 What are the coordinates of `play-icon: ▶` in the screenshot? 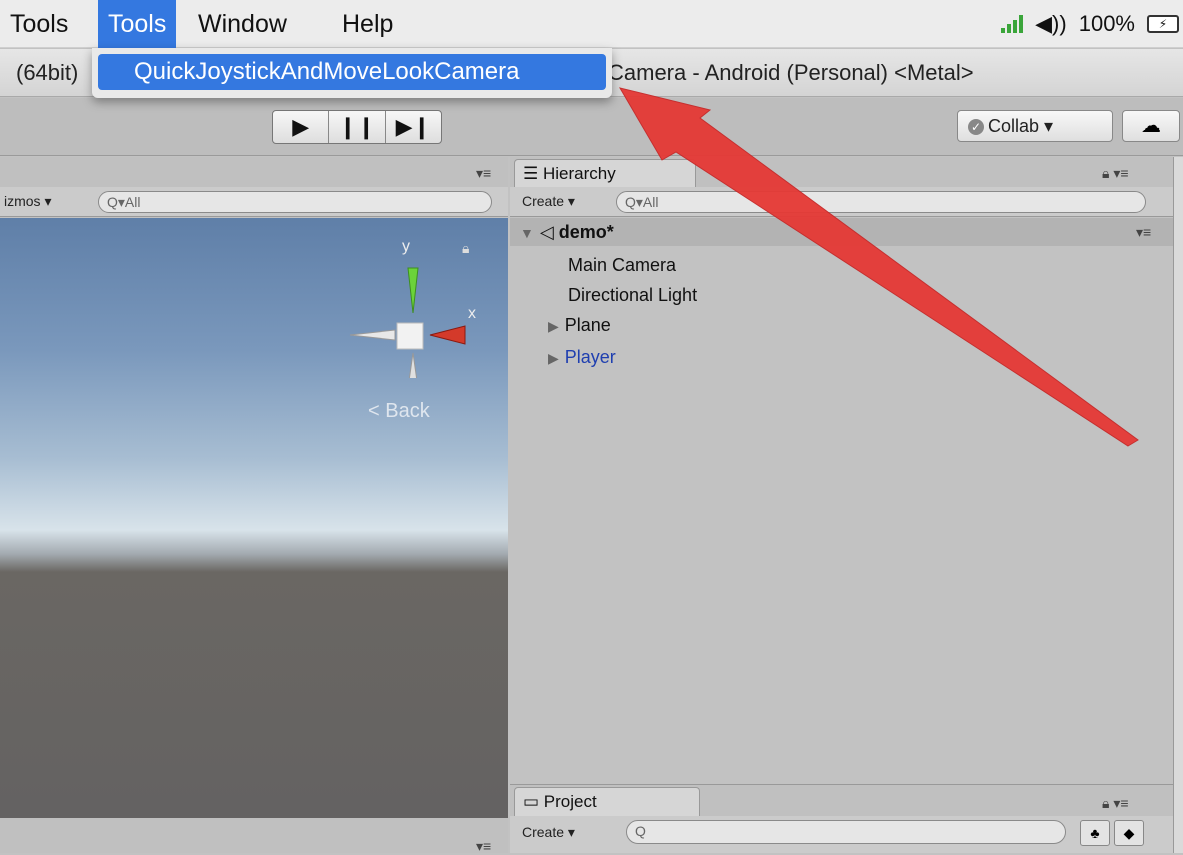 It's located at (301, 127).